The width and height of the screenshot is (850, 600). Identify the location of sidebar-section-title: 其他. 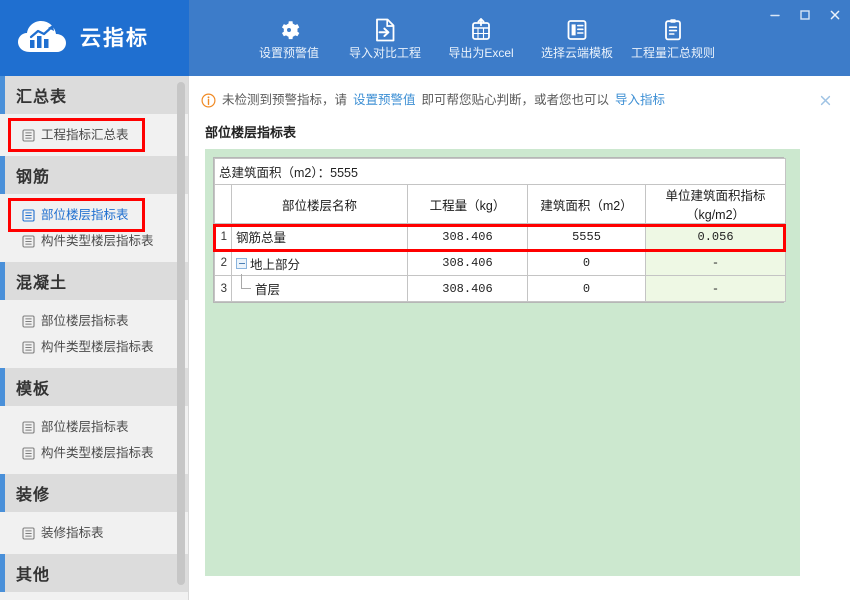
(33, 575).